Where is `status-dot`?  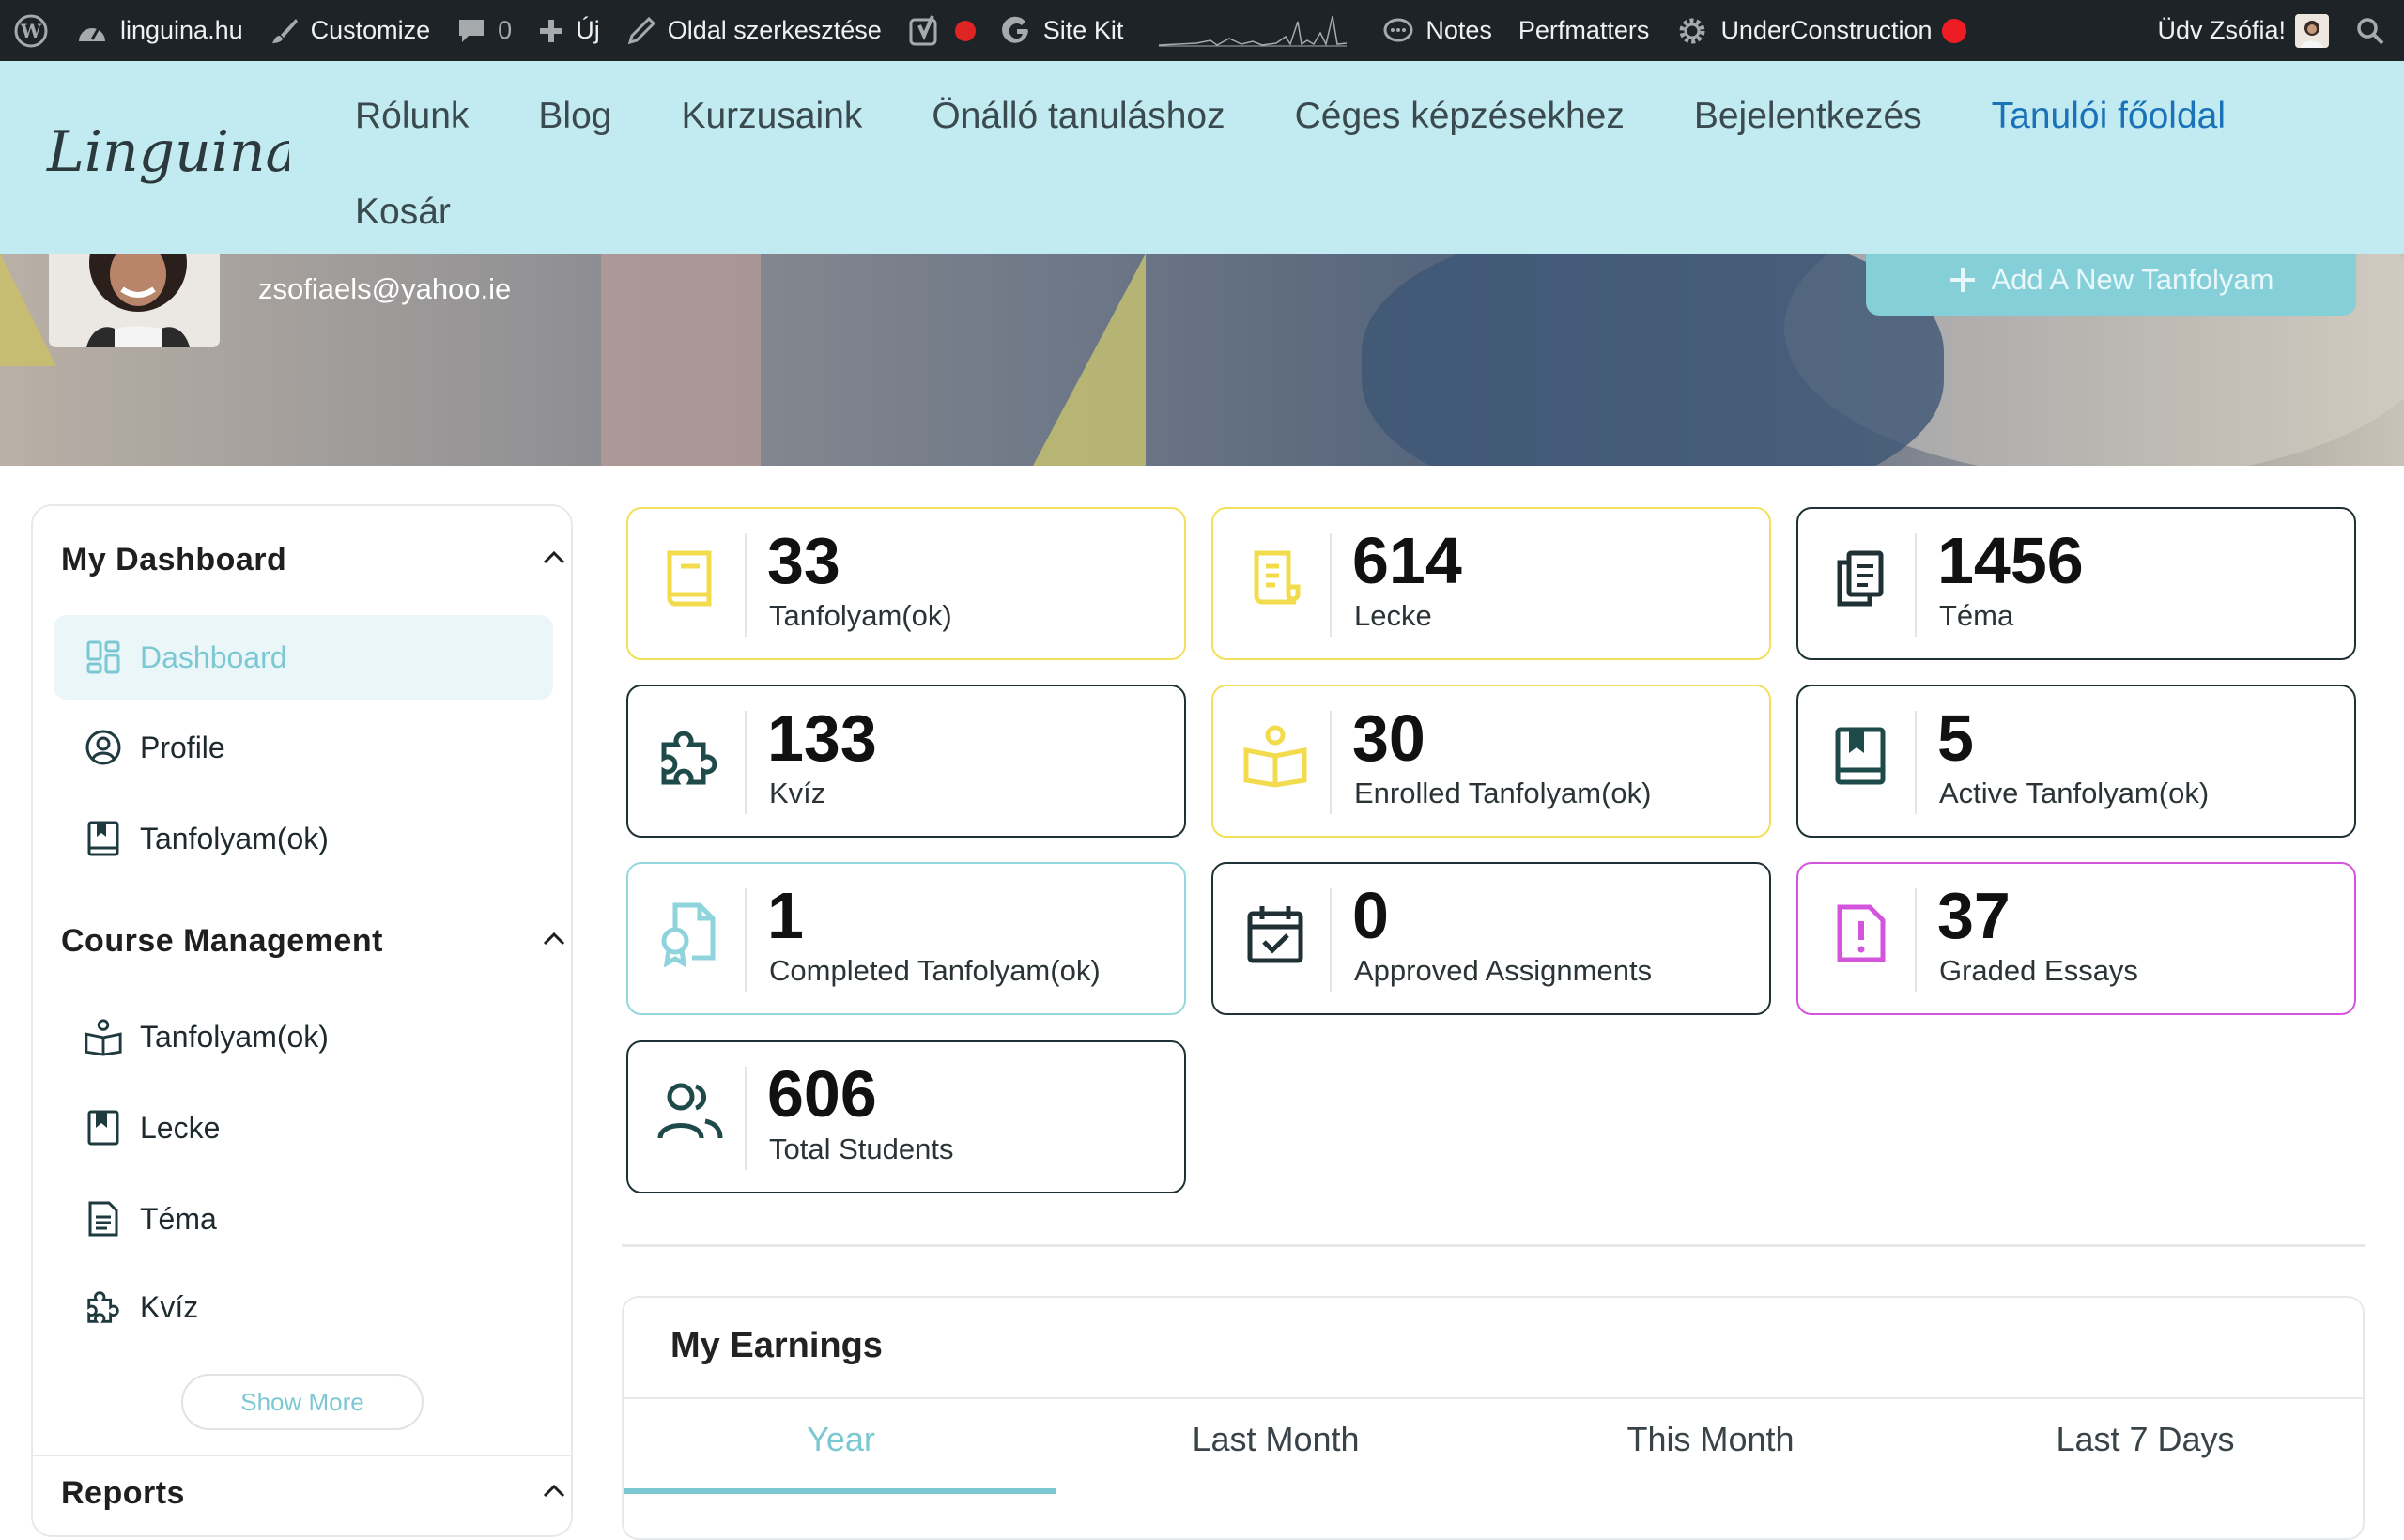 status-dot is located at coordinates (1953, 30).